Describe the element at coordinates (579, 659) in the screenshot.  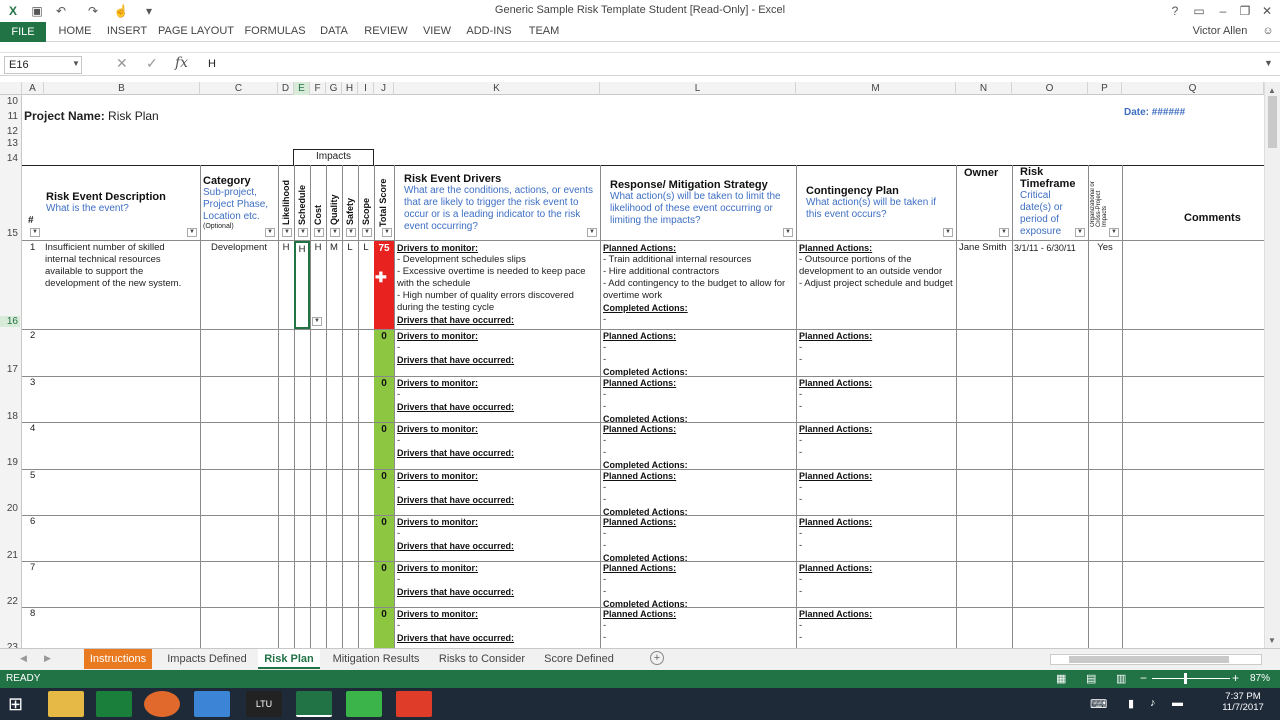
I see `sheet-tab-score-defined: Score Defined` at that location.